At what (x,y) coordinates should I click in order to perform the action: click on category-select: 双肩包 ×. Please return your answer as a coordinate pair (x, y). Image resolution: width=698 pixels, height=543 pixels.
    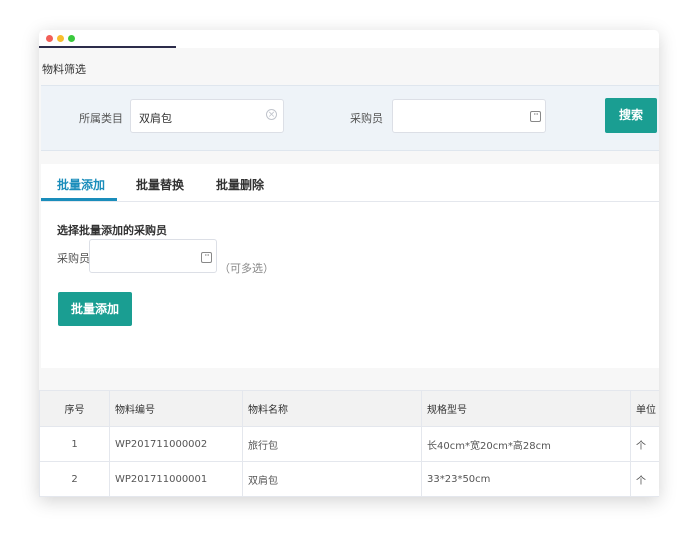
    Looking at the image, I should click on (207, 116).